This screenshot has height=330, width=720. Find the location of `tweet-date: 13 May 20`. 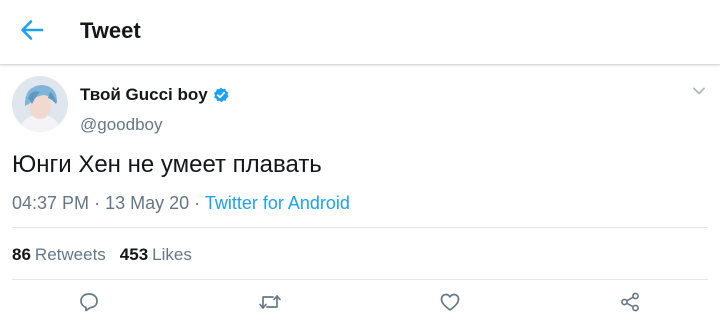

tweet-date: 13 May 20 is located at coordinates (147, 203).